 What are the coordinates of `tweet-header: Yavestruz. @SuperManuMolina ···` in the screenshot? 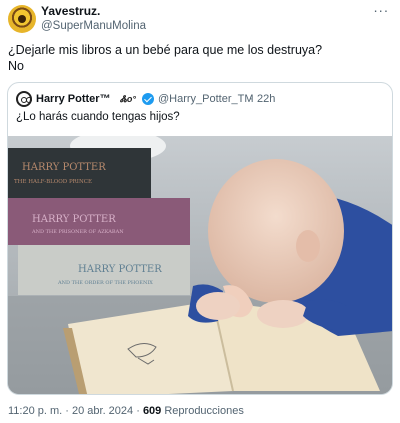 It's located at (200, 18).